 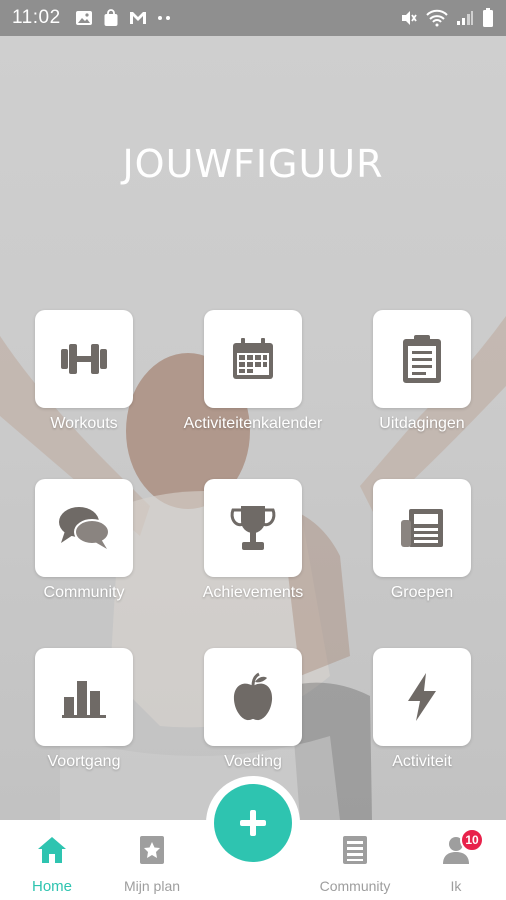 I want to click on system-icons, so click(x=447, y=18).